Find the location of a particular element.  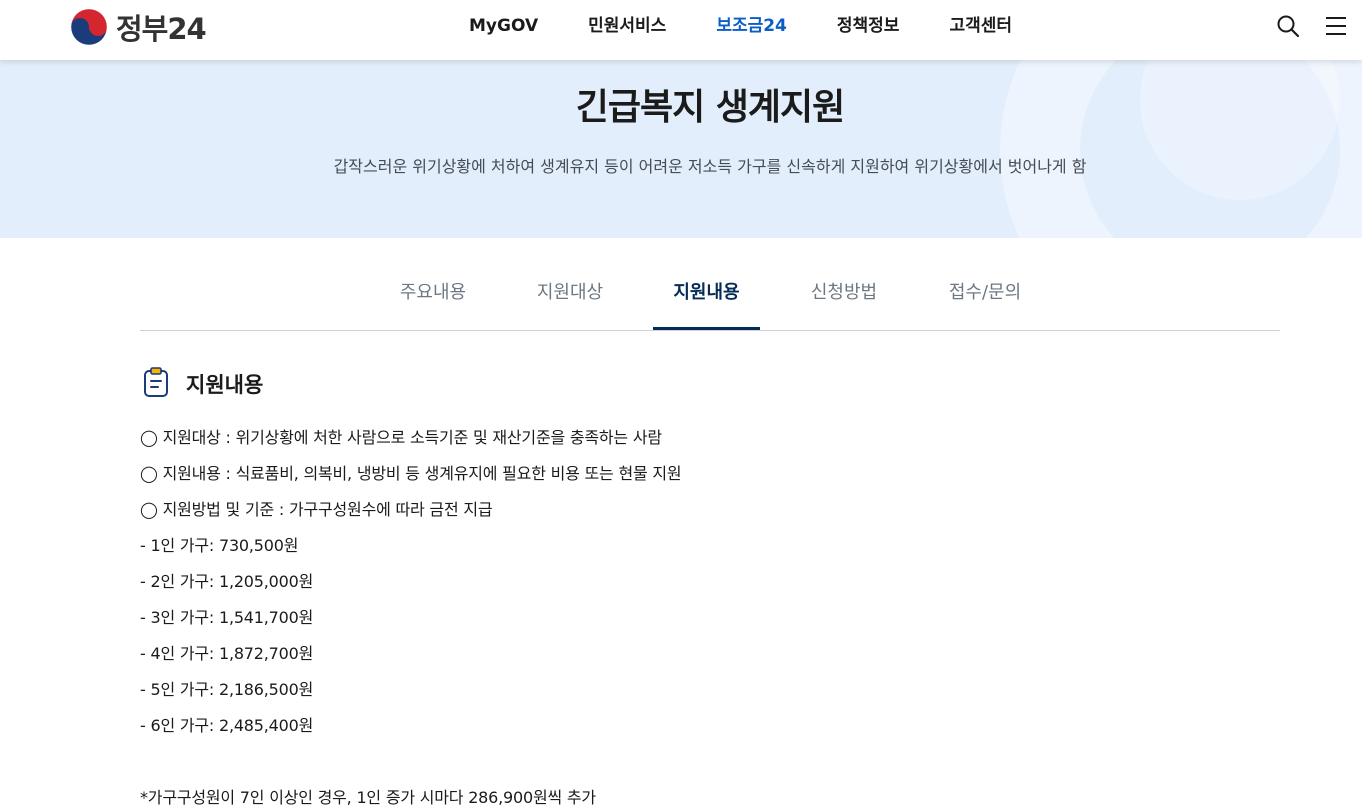

nav-item-policy-info: 정책정보 is located at coordinates (868, 26).